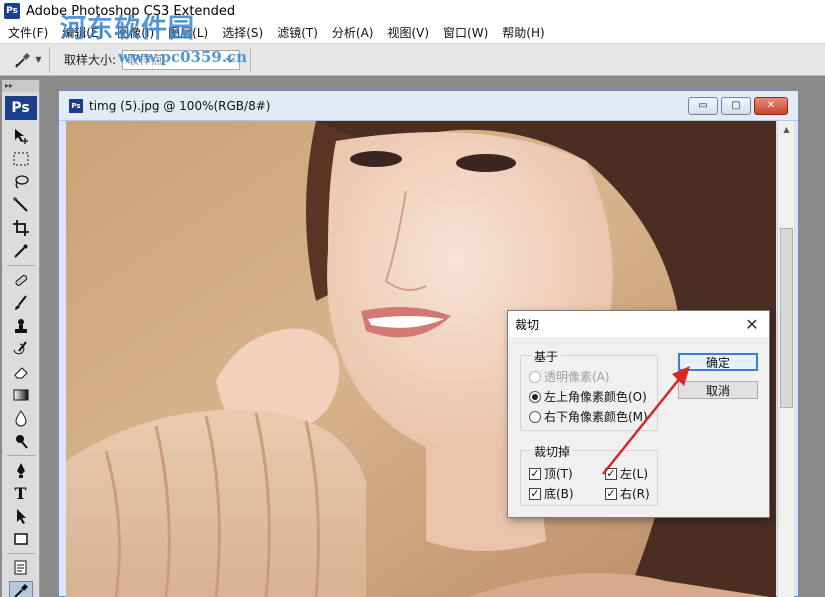 This screenshot has height=597, width=825. What do you see at coordinates (595, 397) in the screenshot?
I see `radio-label: 左上角像素颜色(O)` at bounding box center [595, 397].